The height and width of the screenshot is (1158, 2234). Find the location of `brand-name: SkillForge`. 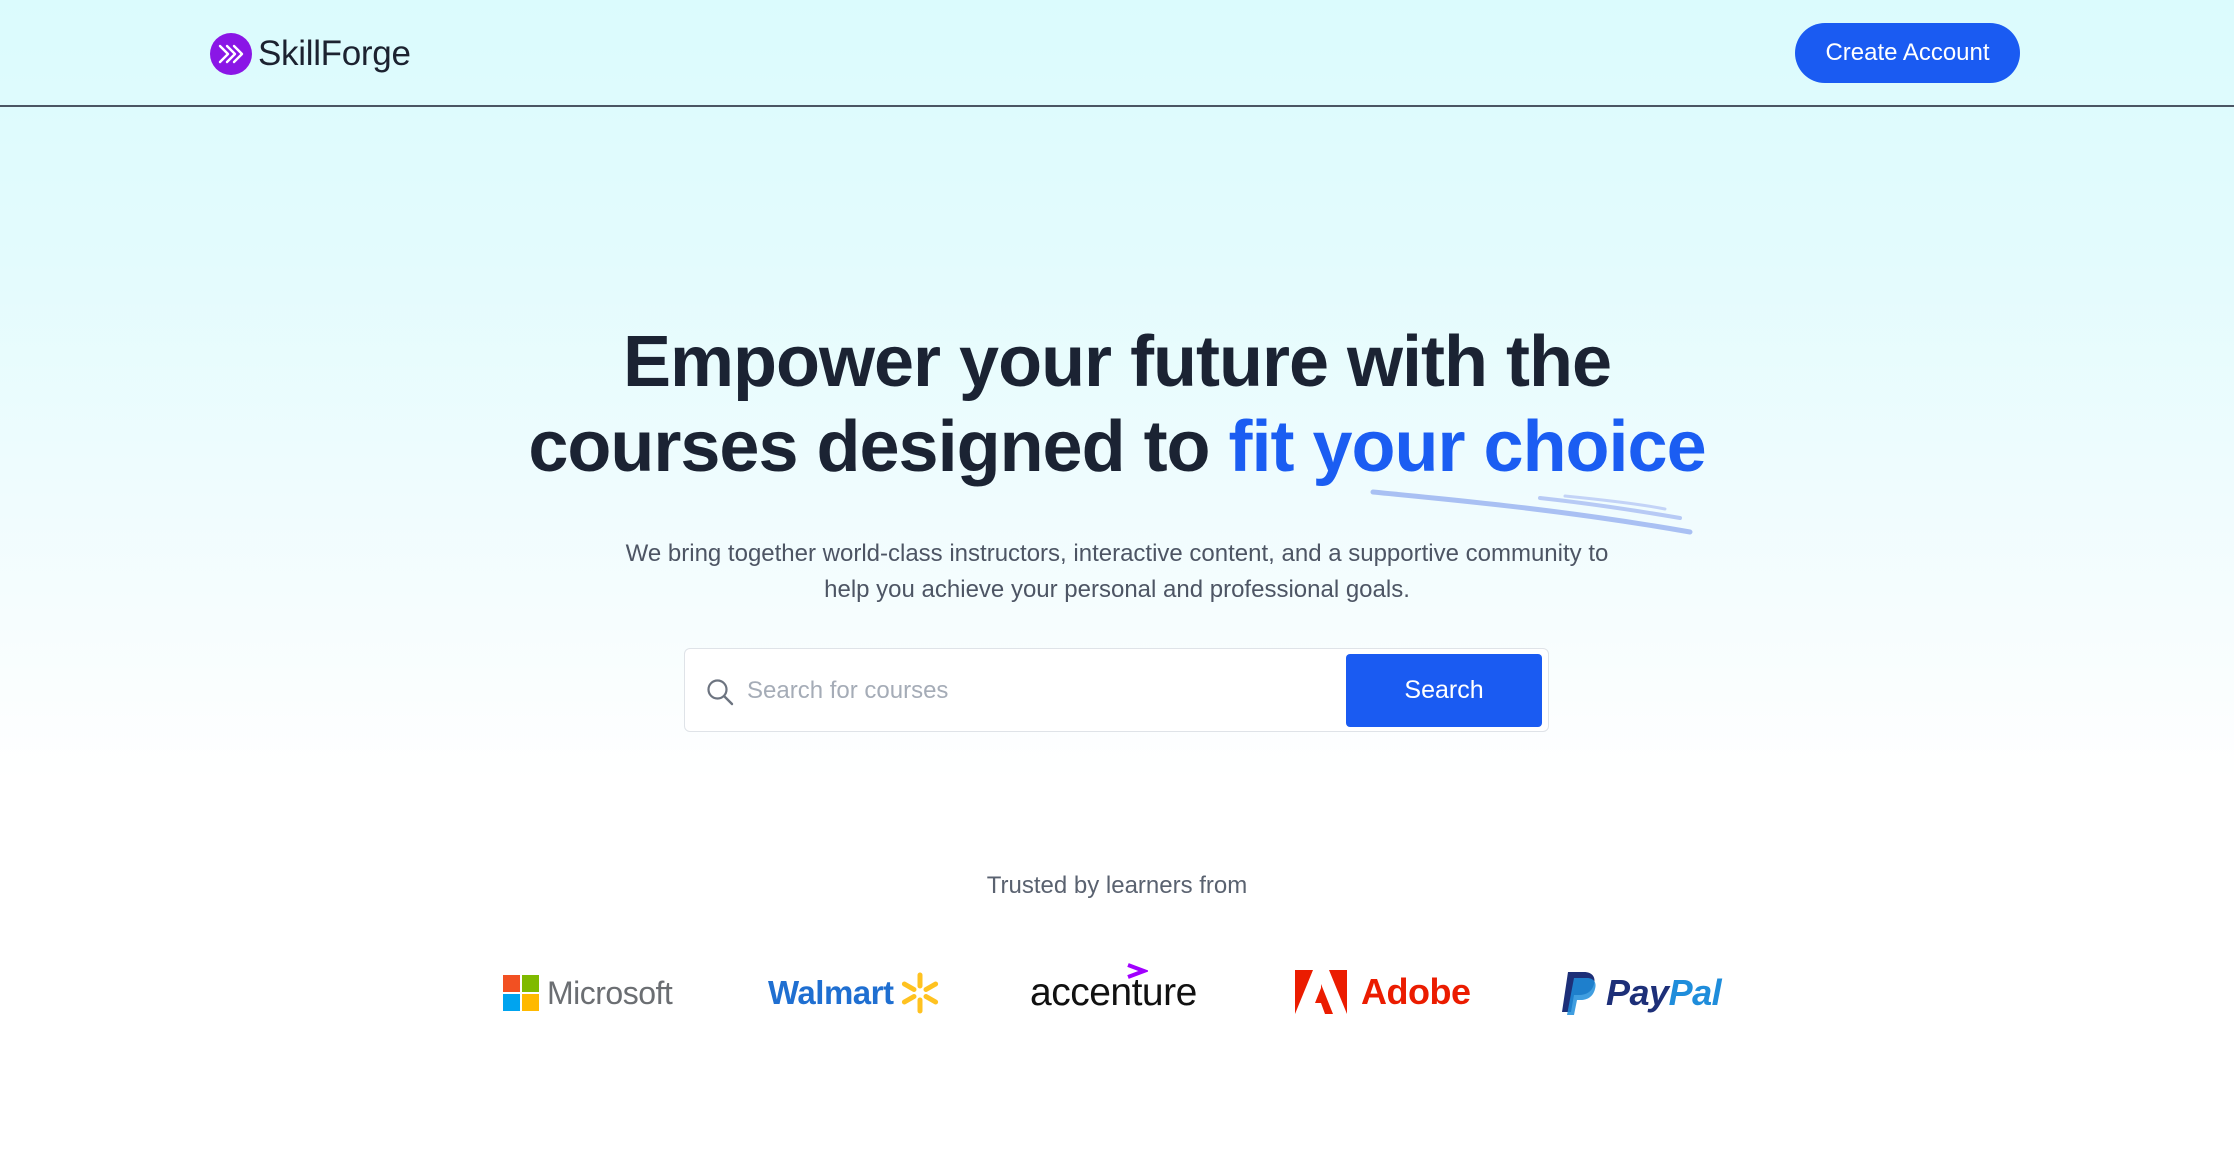

brand-name: SkillForge is located at coordinates (334, 53).